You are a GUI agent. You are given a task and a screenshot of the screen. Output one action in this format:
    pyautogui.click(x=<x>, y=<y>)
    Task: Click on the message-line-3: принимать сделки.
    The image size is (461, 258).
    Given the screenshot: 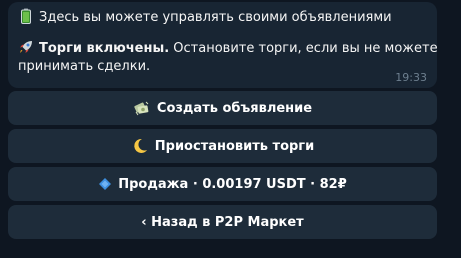 What is the action you would take?
    pyautogui.click(x=222, y=67)
    